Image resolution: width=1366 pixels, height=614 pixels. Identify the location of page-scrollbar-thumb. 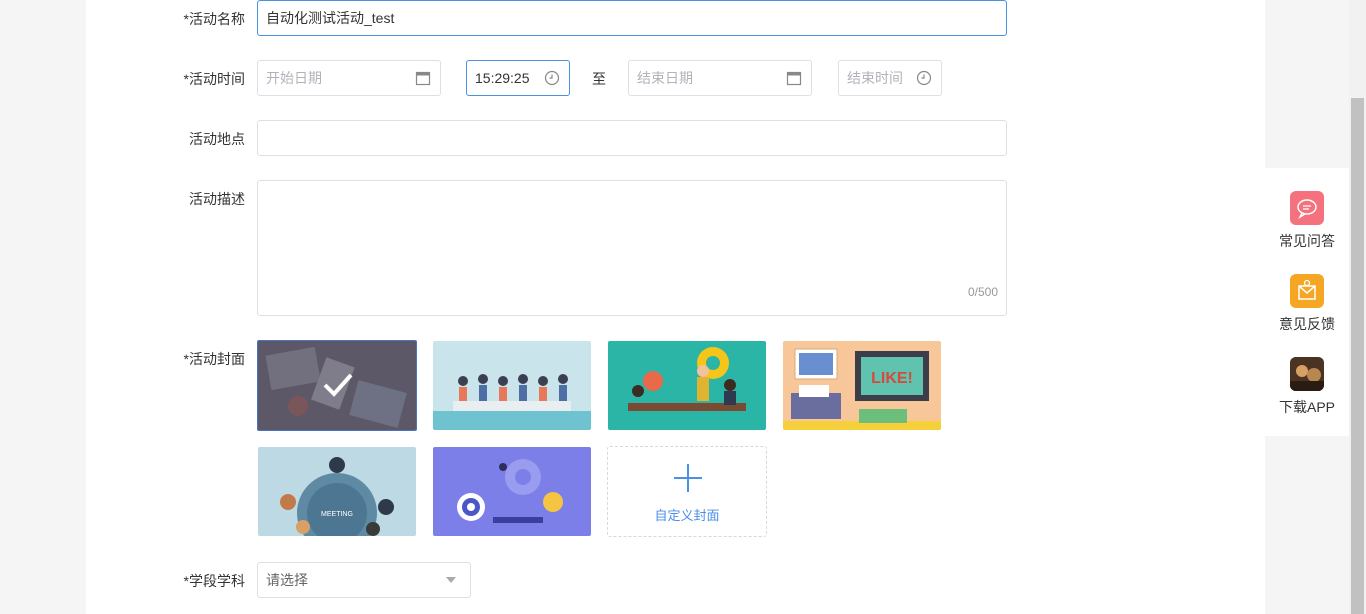
(1357, 356).